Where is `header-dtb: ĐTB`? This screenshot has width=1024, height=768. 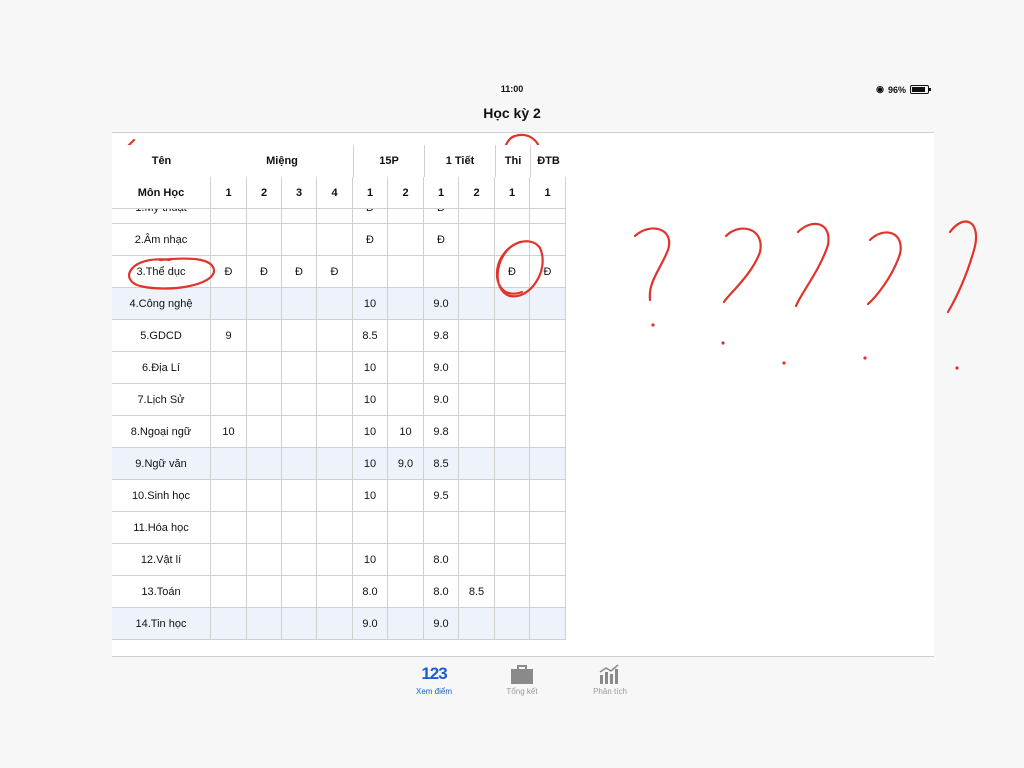
header-dtb: ĐTB is located at coordinates (548, 161).